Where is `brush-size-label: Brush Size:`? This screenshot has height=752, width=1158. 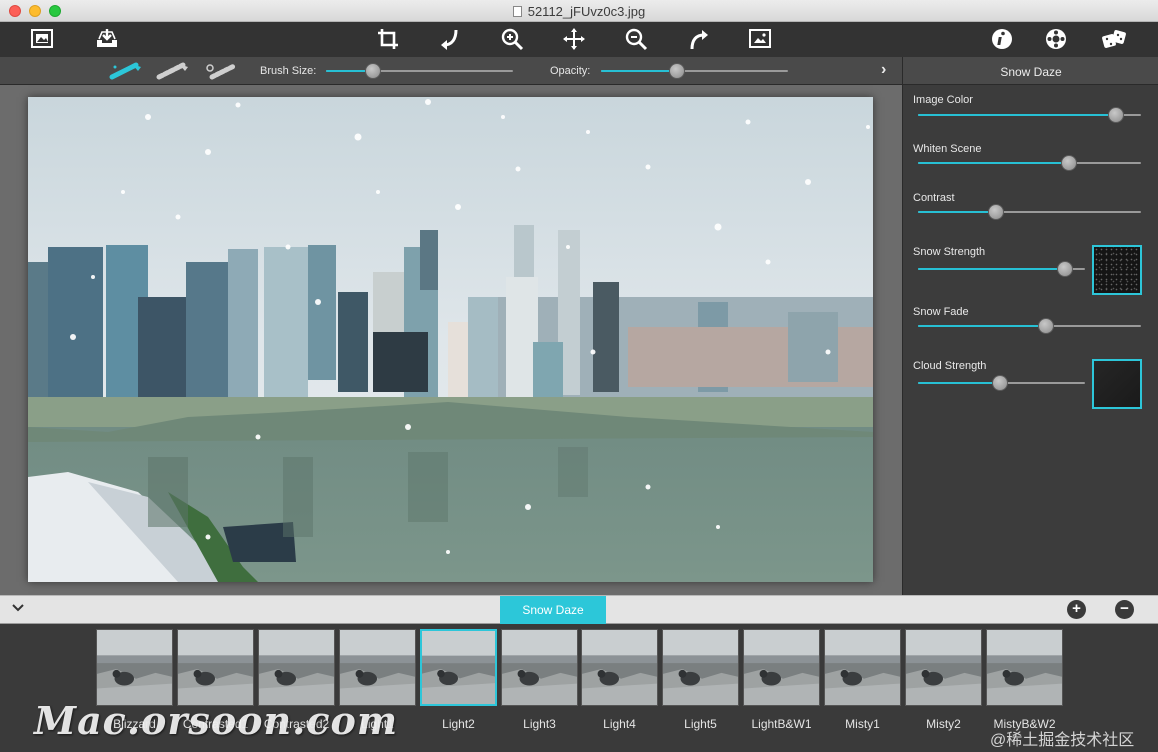
brush-size-label: Brush Size: is located at coordinates (288, 71).